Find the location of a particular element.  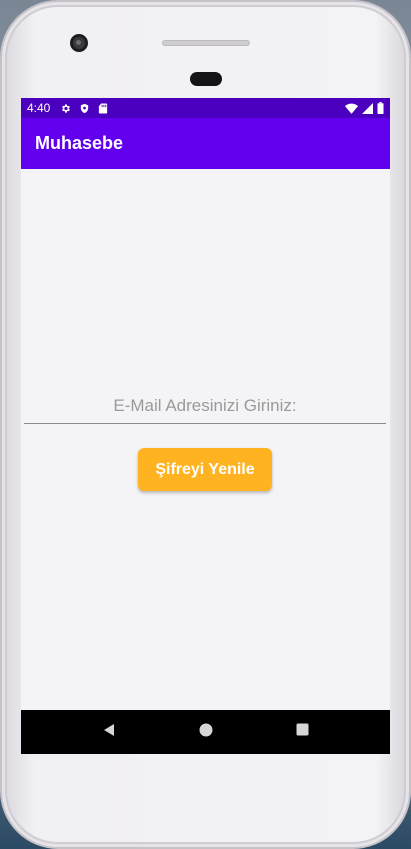

sd-card-icon is located at coordinates (103, 108).